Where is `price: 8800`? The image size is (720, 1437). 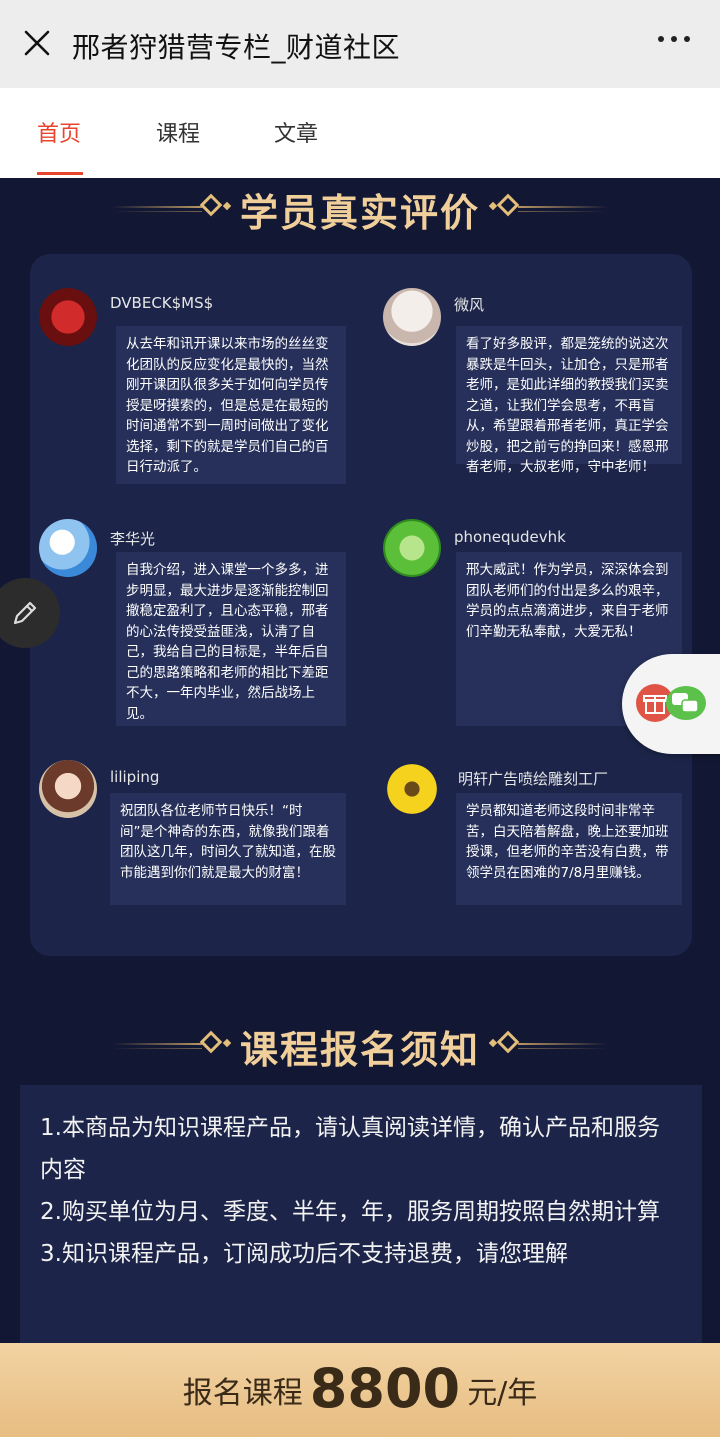
price: 8800 is located at coordinates (385, 1388).